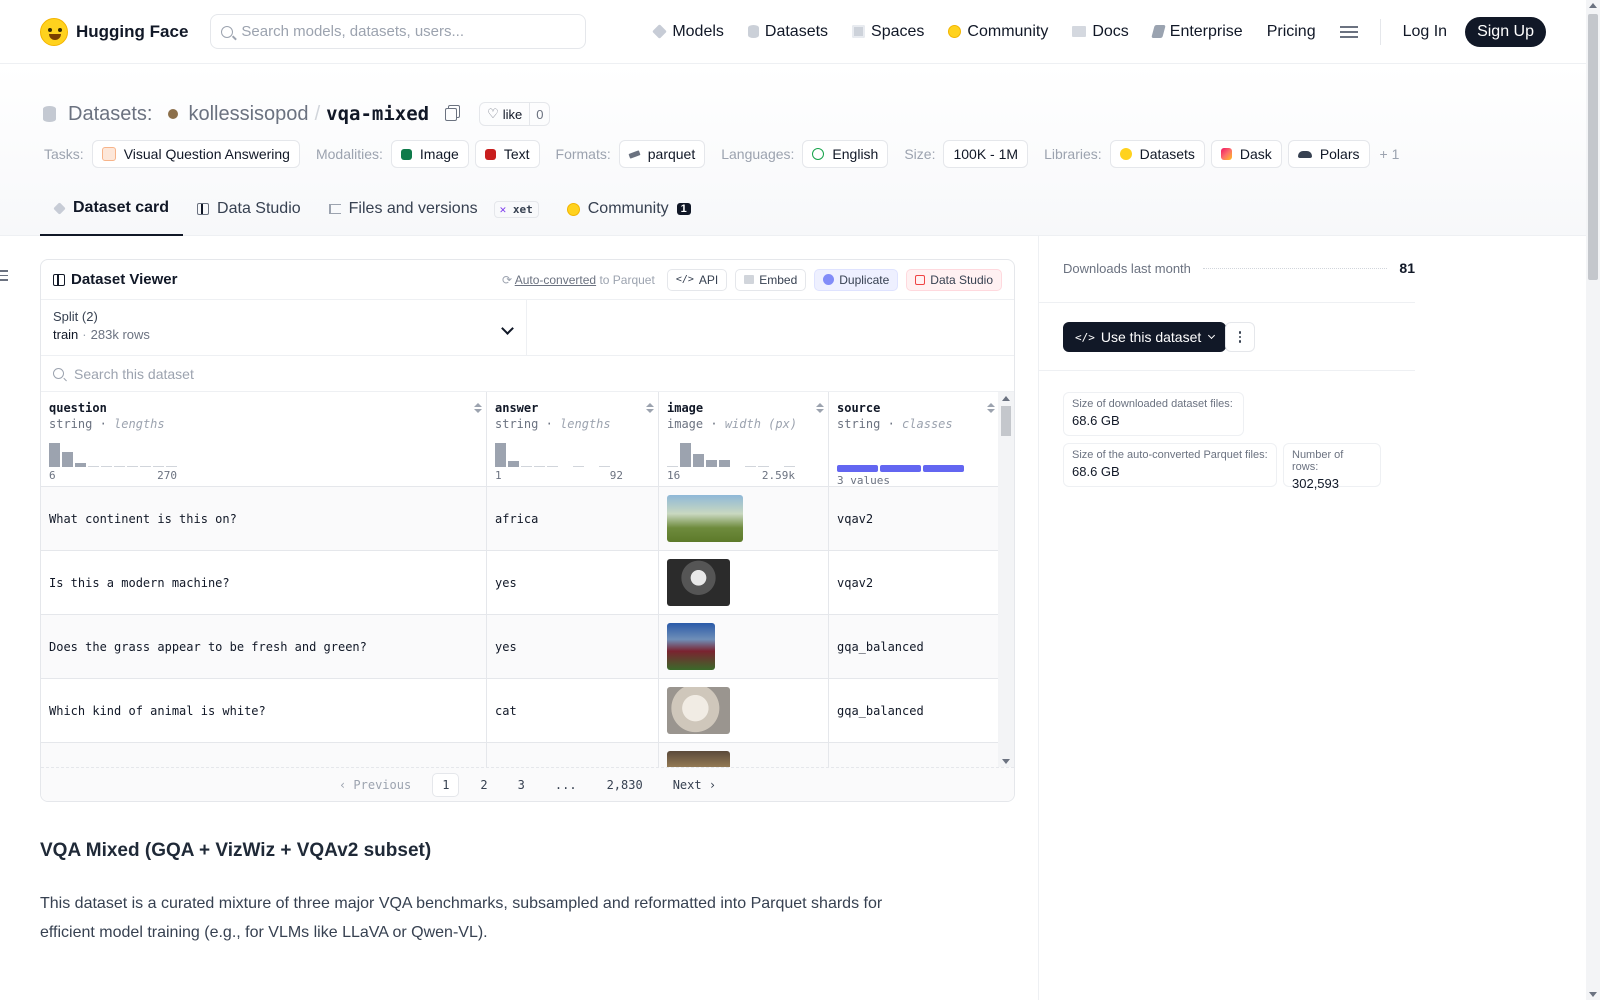 The image size is (1600, 1000). What do you see at coordinates (634, 154) in the screenshot?
I see `parquet-icon` at bounding box center [634, 154].